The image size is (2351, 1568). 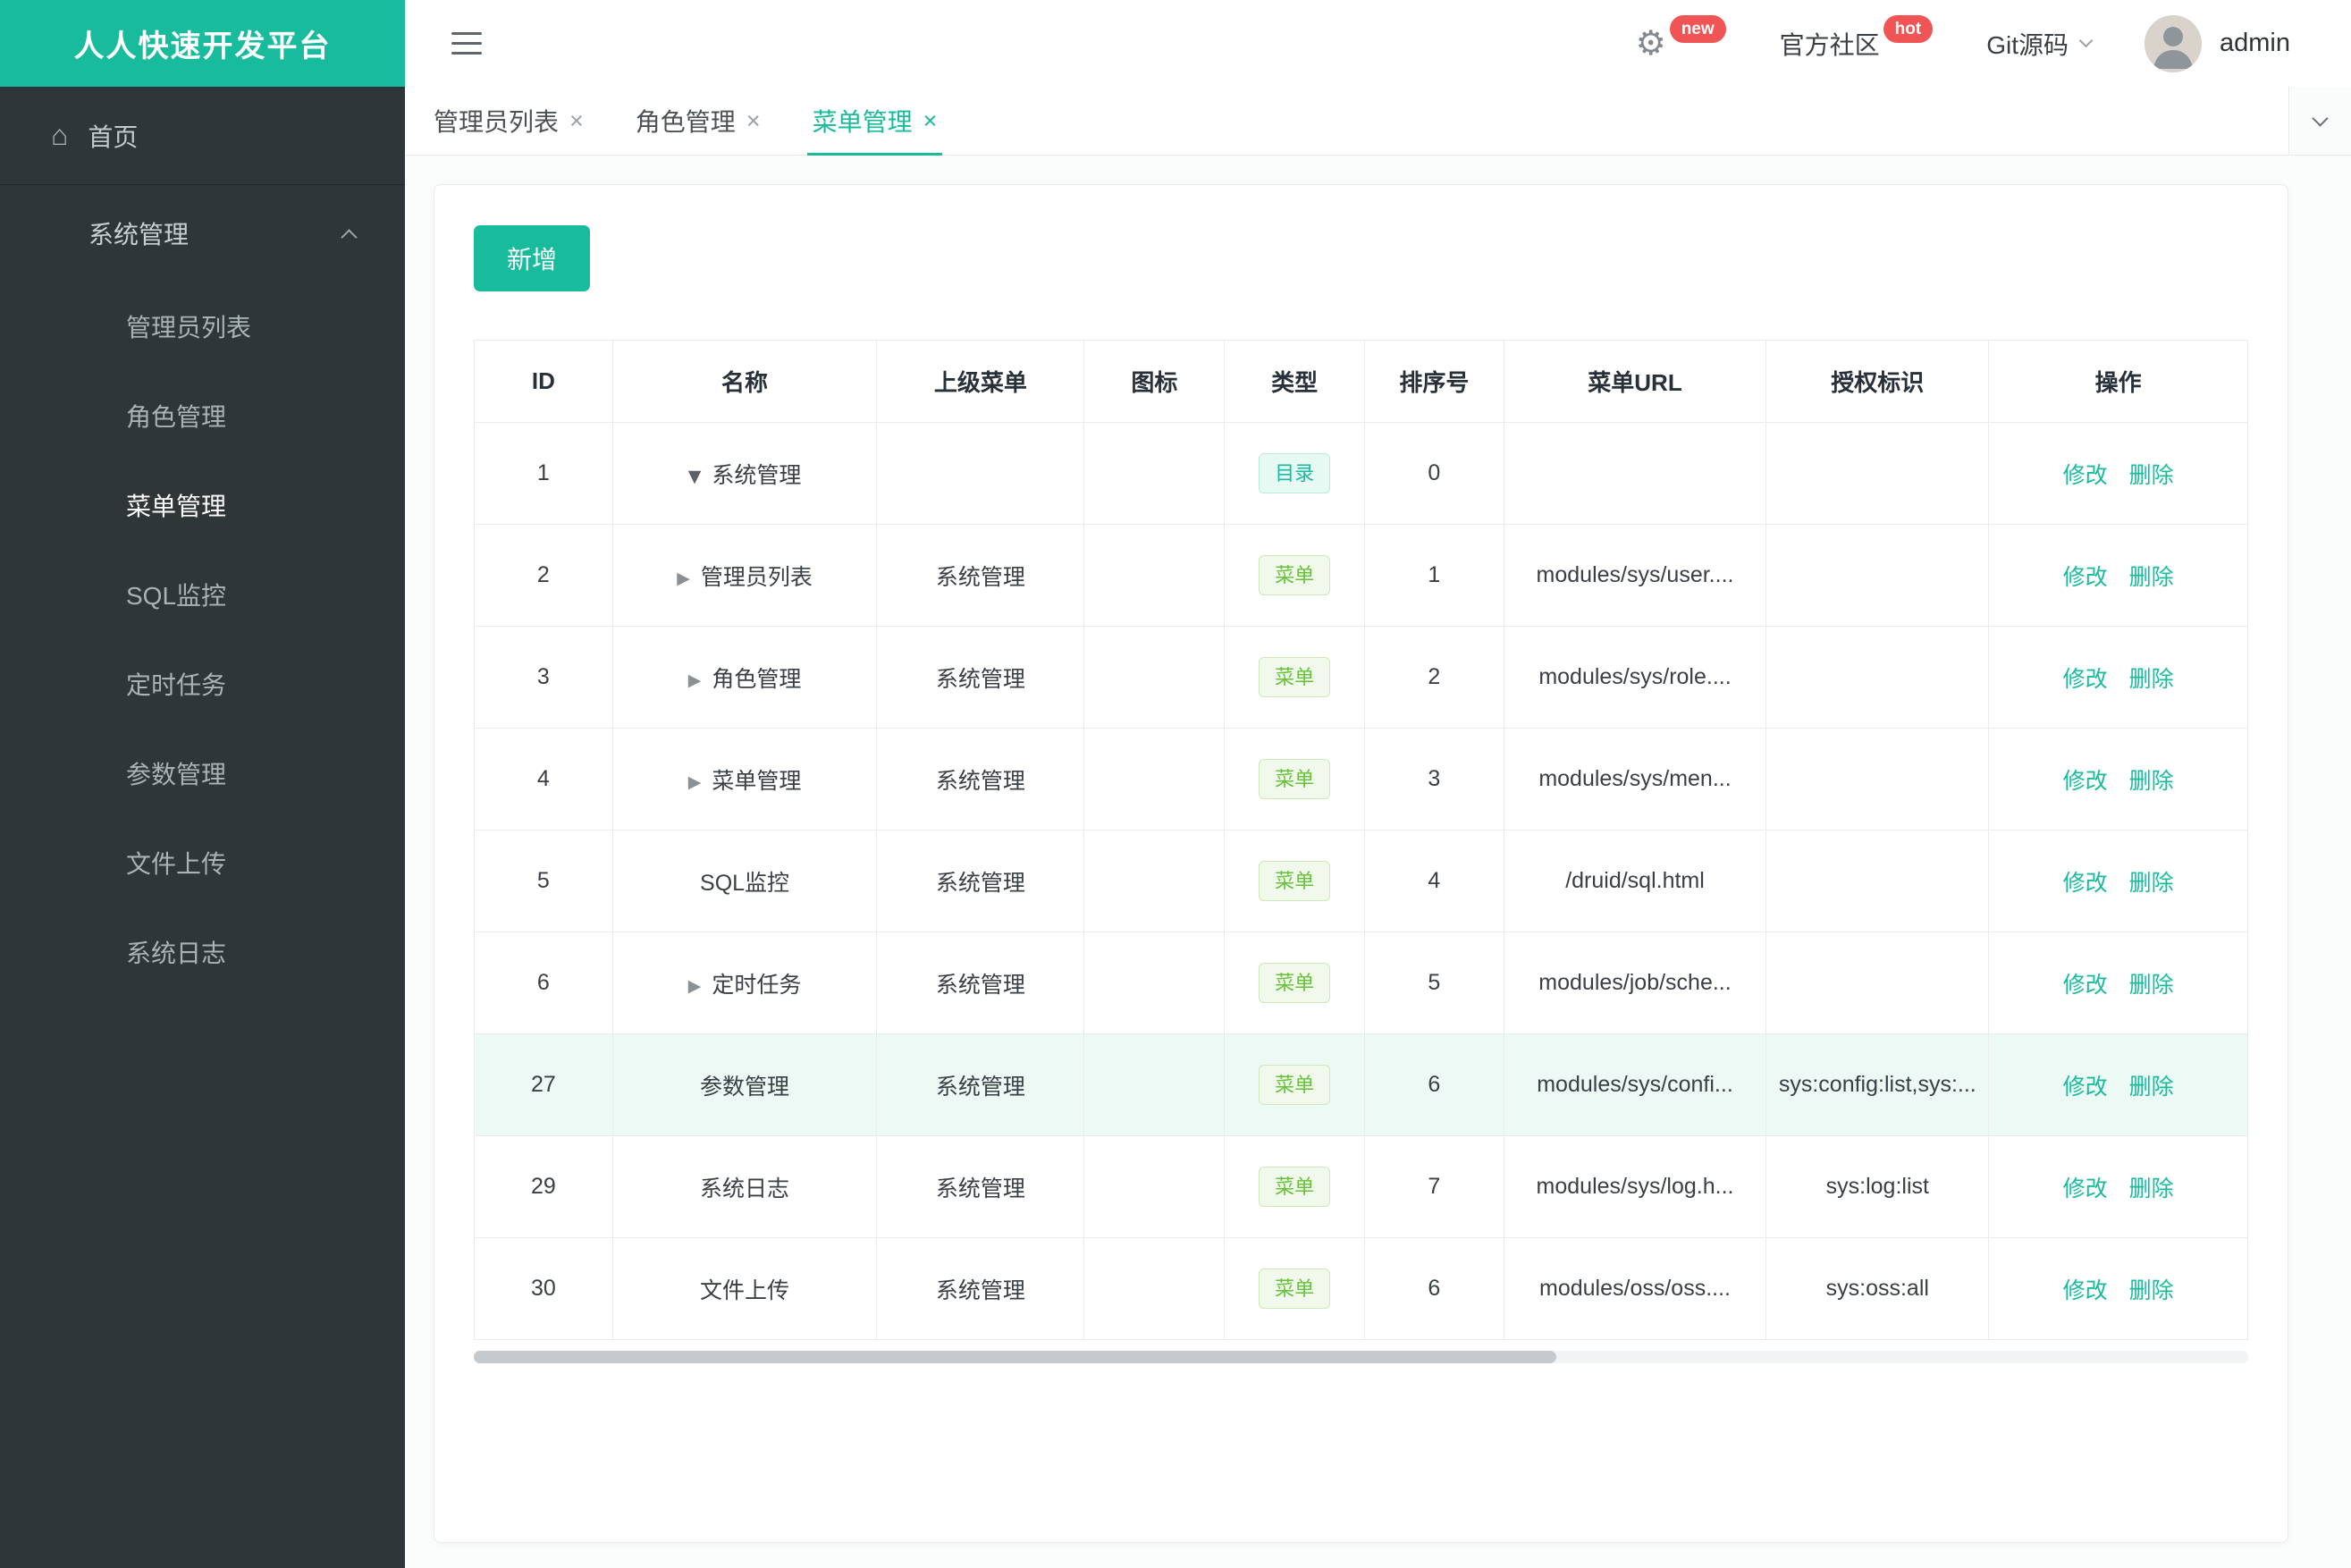 I want to click on tab-admin-list: 管理员列表 ×, so click(x=509, y=121).